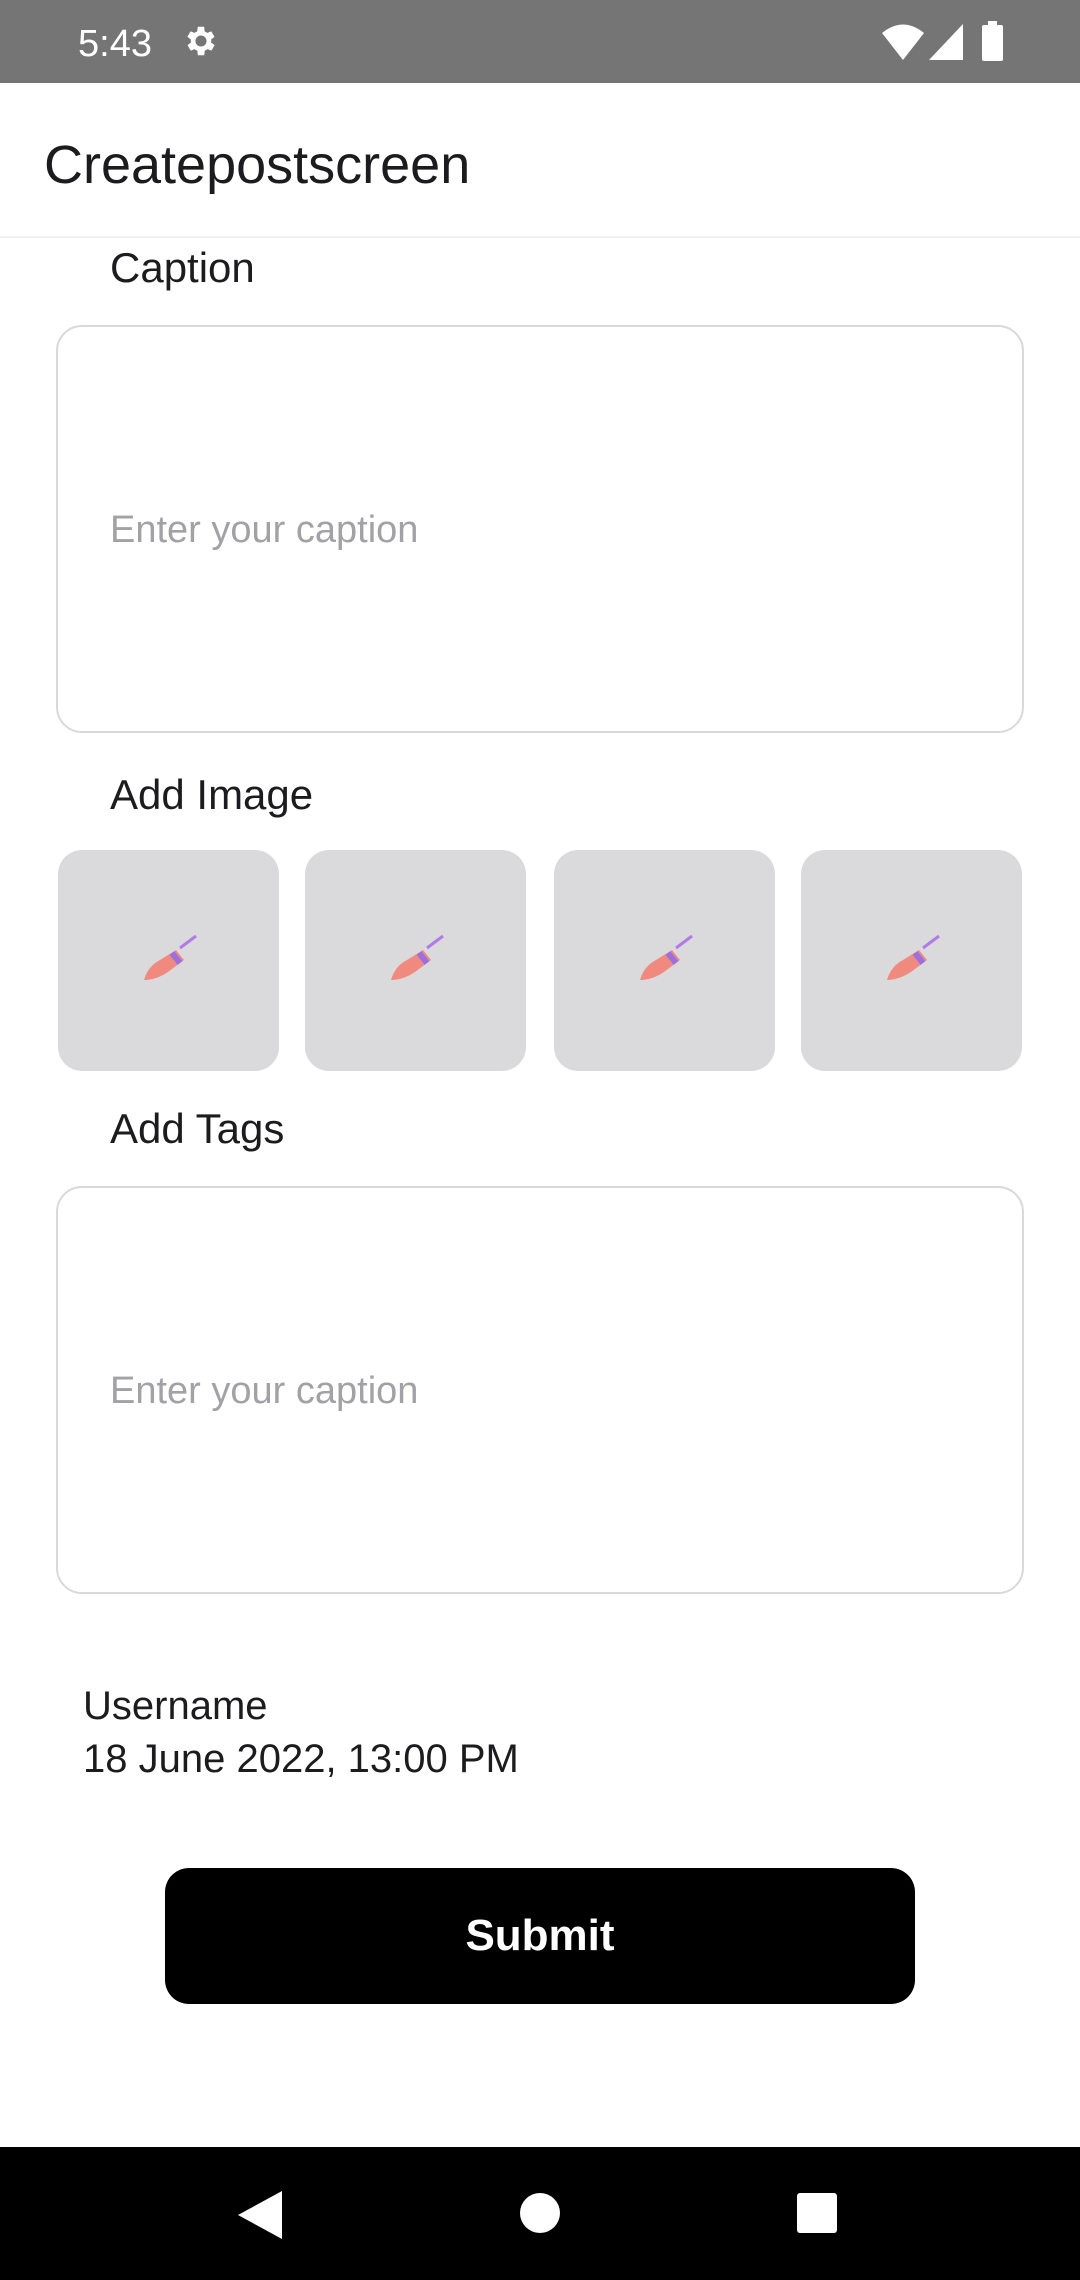 This screenshot has width=1080, height=2280. What do you see at coordinates (817, 2213) in the screenshot?
I see `recents-icon` at bounding box center [817, 2213].